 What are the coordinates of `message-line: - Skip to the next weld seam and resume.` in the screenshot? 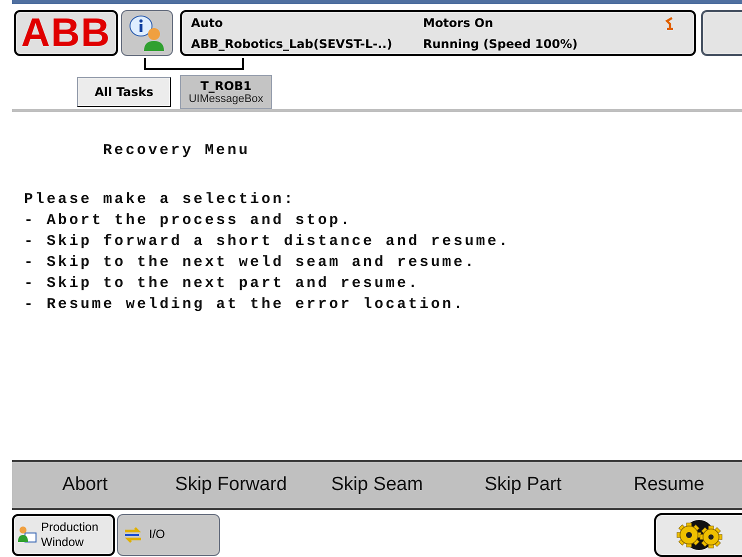 It's located at (250, 263).